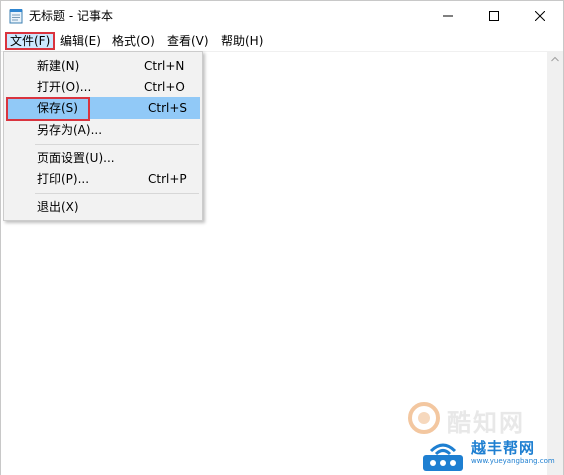  I want to click on menu-item-label: 新建(N), so click(58, 66).